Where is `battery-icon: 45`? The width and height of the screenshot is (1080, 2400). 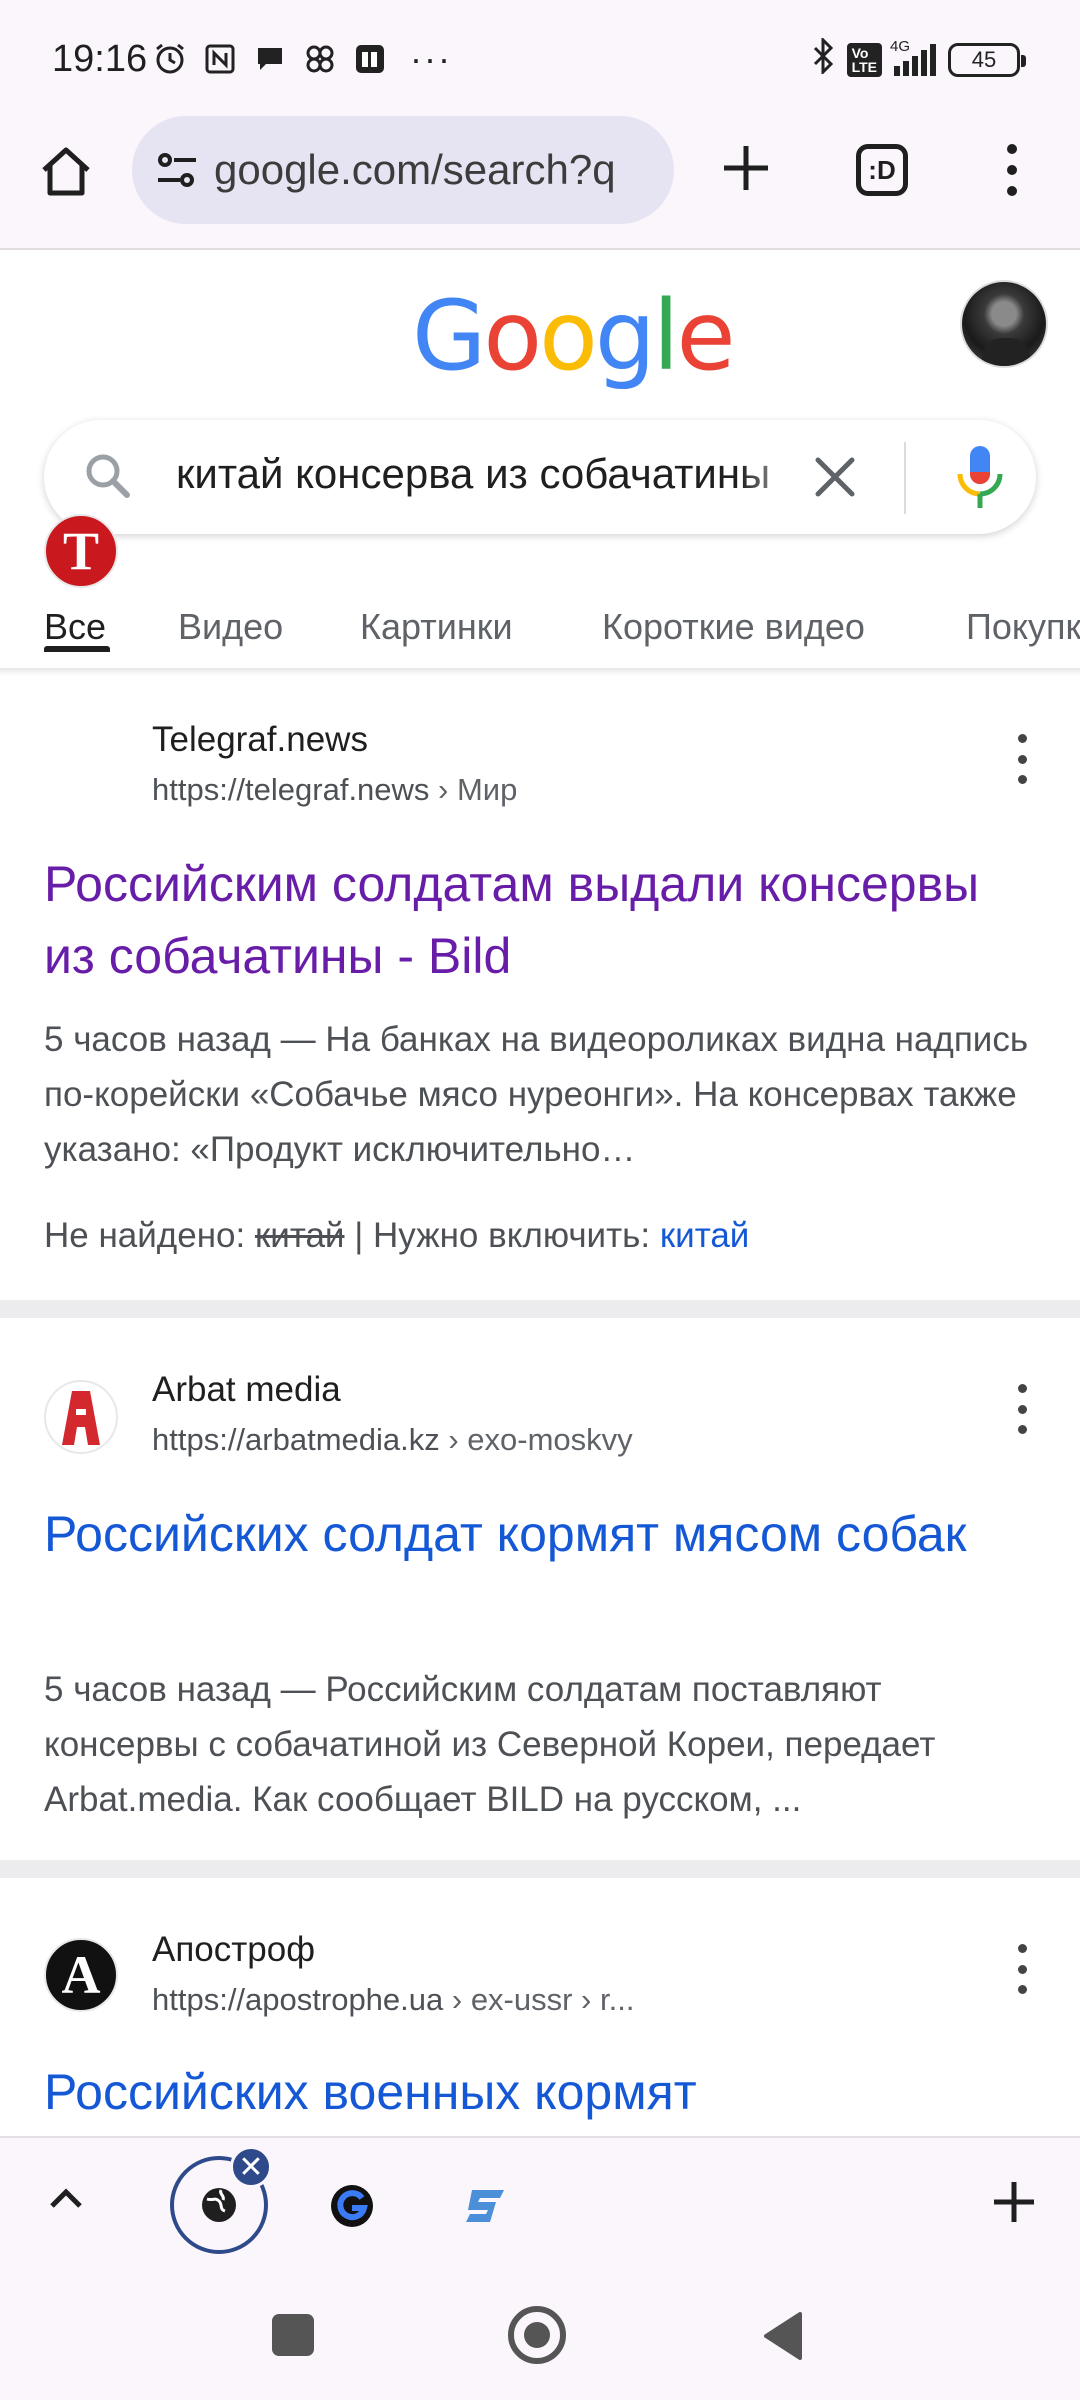
battery-icon: 45 is located at coordinates (987, 60).